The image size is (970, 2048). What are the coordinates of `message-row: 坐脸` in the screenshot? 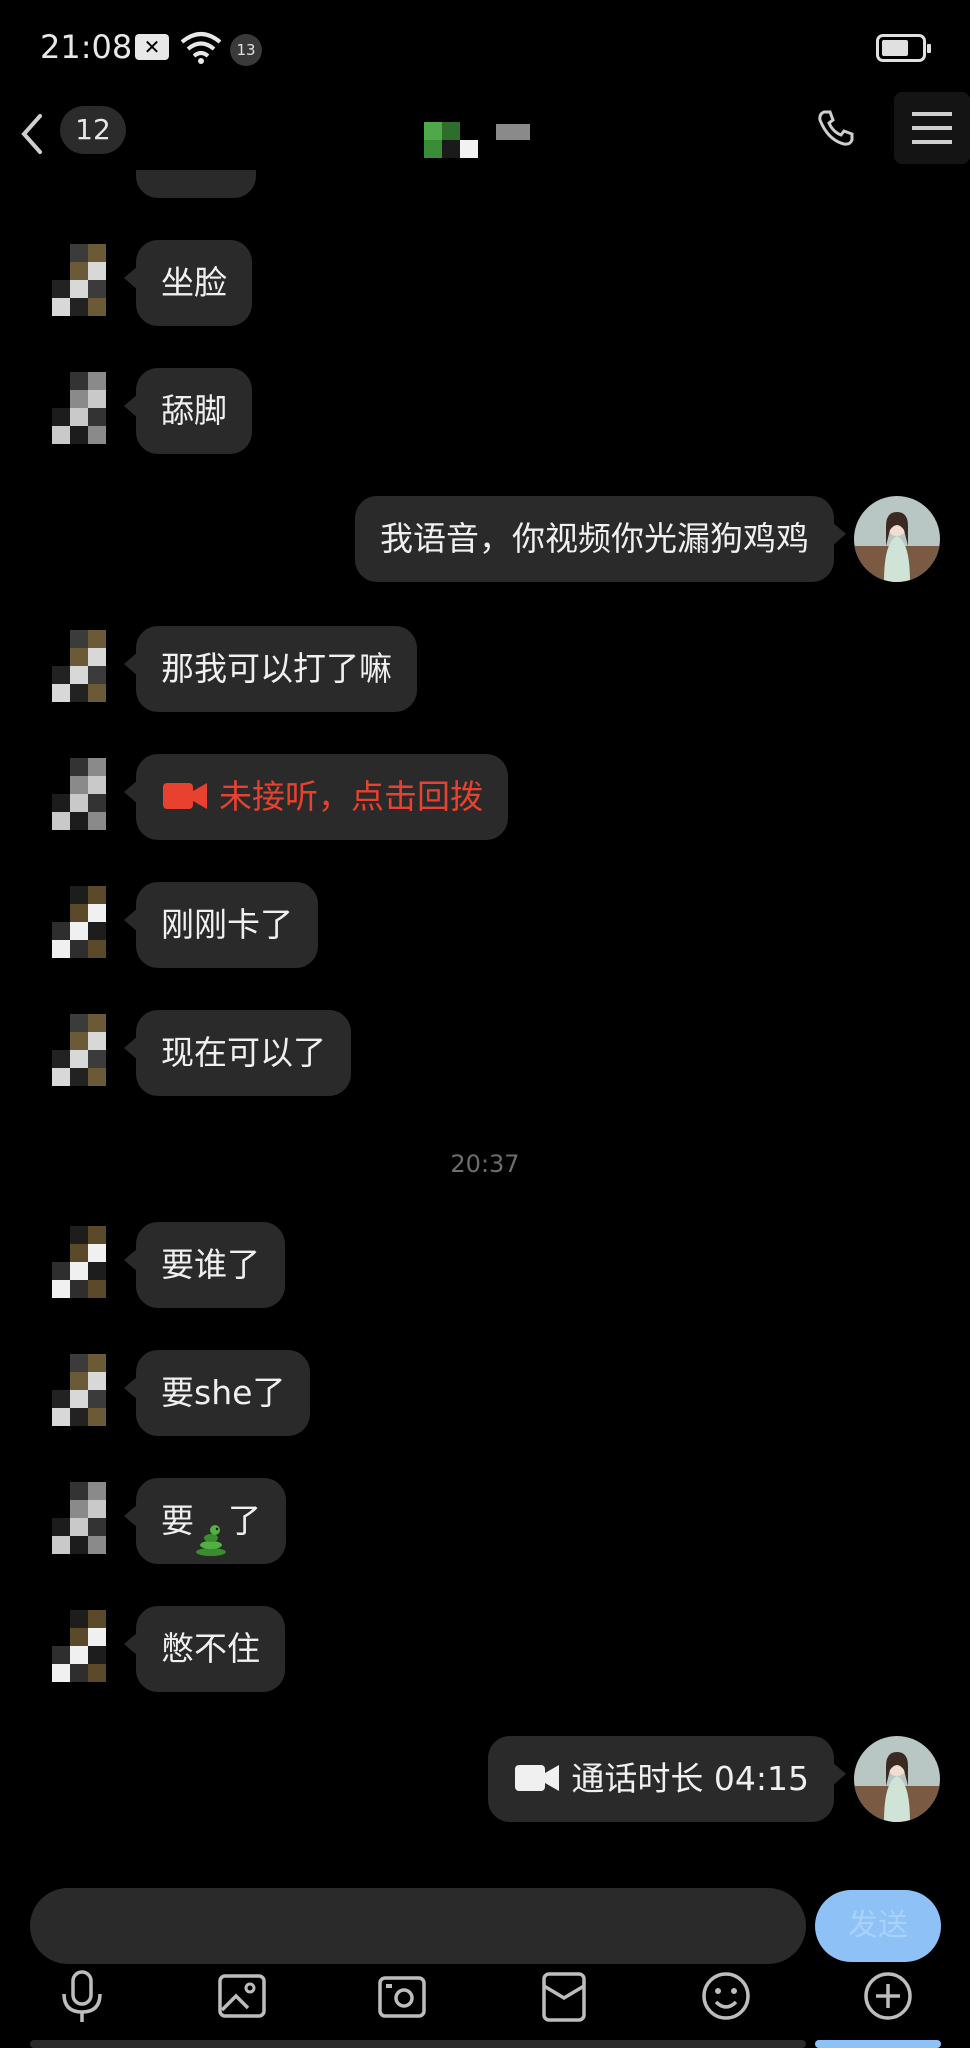 It's located at (485, 285).